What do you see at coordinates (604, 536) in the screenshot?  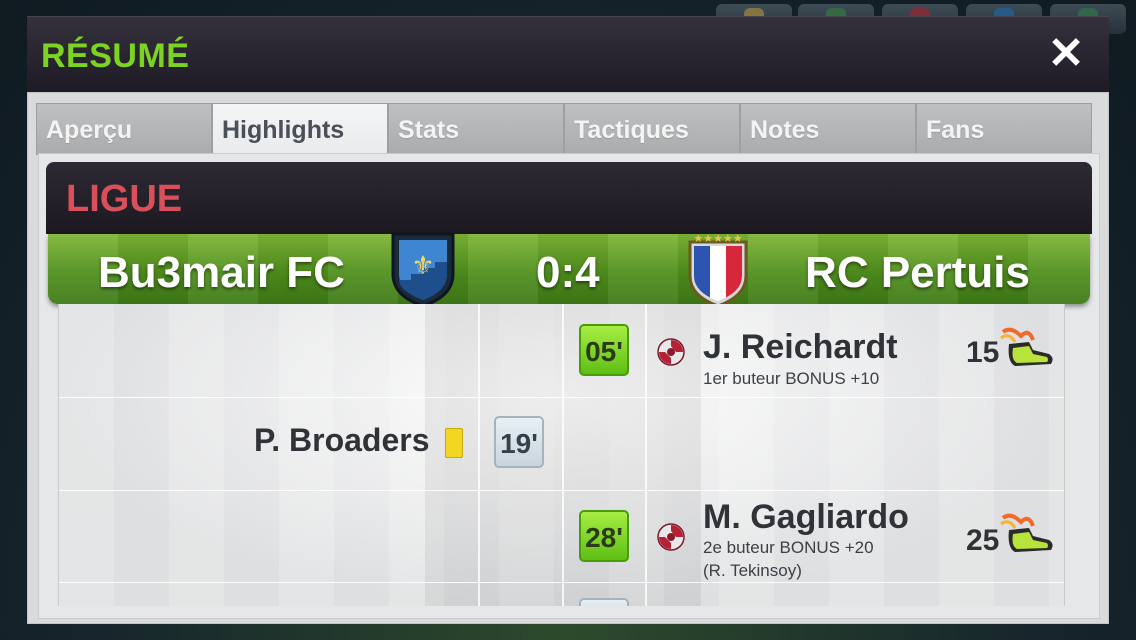 I see `event-minute-badge: 28'` at bounding box center [604, 536].